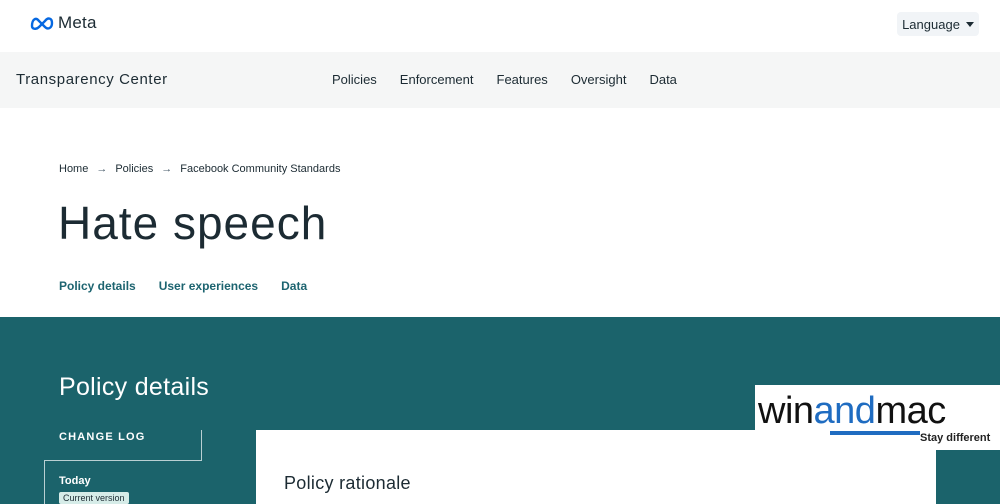 The height and width of the screenshot is (504, 1000). I want to click on change-log-list: Today Current version, so click(123, 482).